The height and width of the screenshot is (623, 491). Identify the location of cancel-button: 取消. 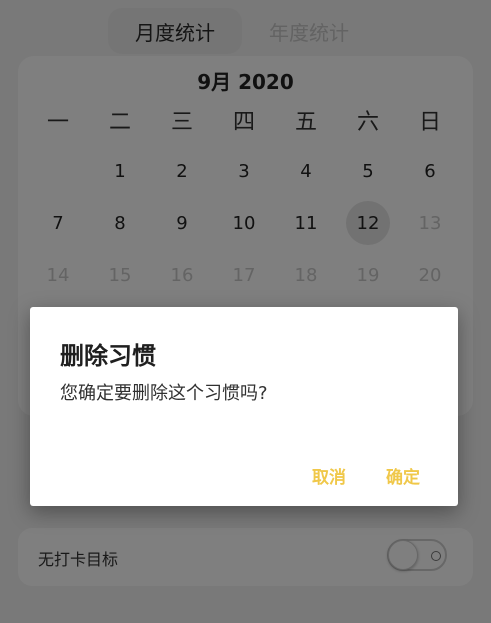
(329, 475).